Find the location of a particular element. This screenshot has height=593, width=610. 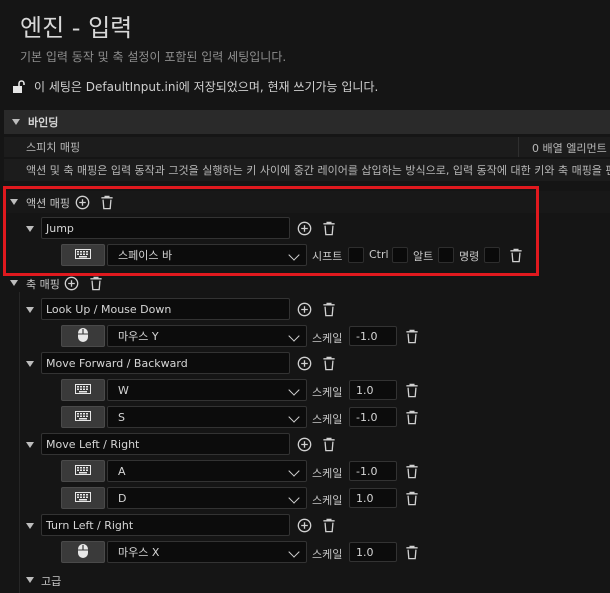

key-dropdown-value: A is located at coordinates (122, 471).